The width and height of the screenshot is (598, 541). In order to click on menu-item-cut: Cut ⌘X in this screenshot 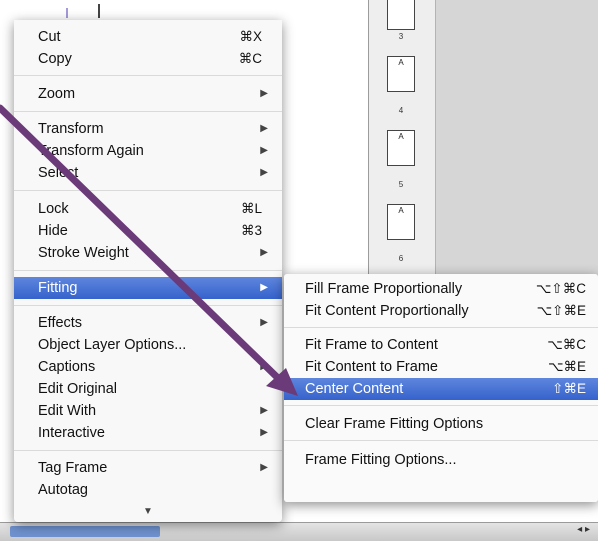, I will do `click(148, 37)`.